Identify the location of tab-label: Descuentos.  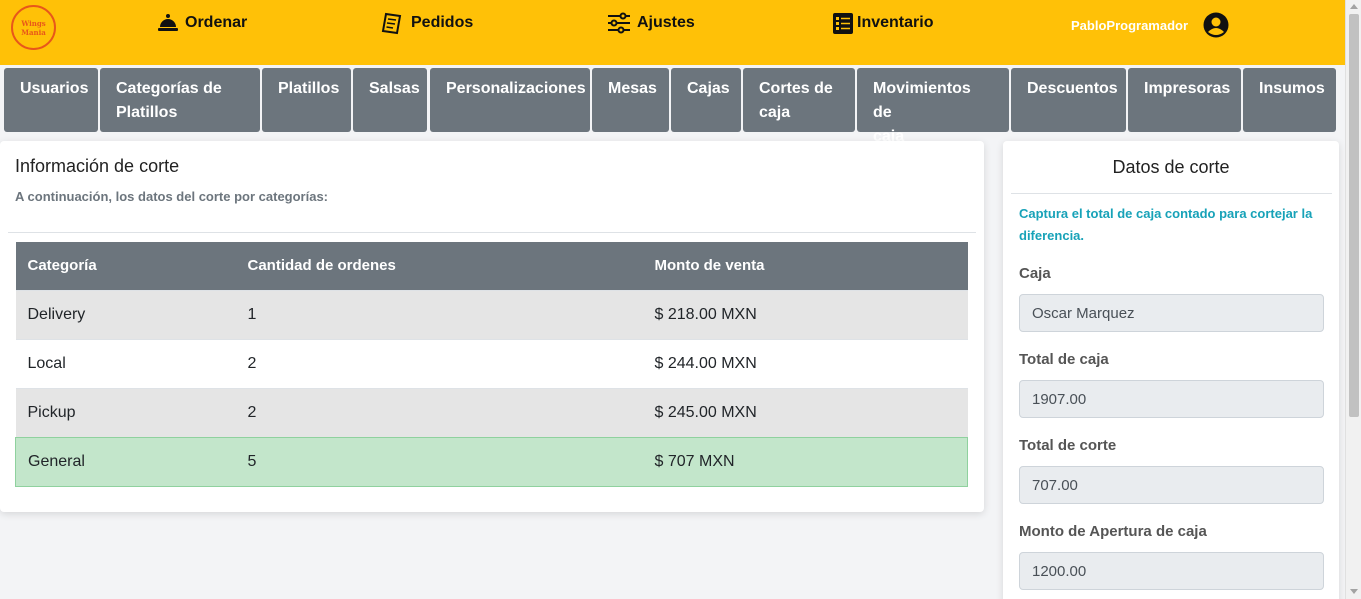
(1072, 88).